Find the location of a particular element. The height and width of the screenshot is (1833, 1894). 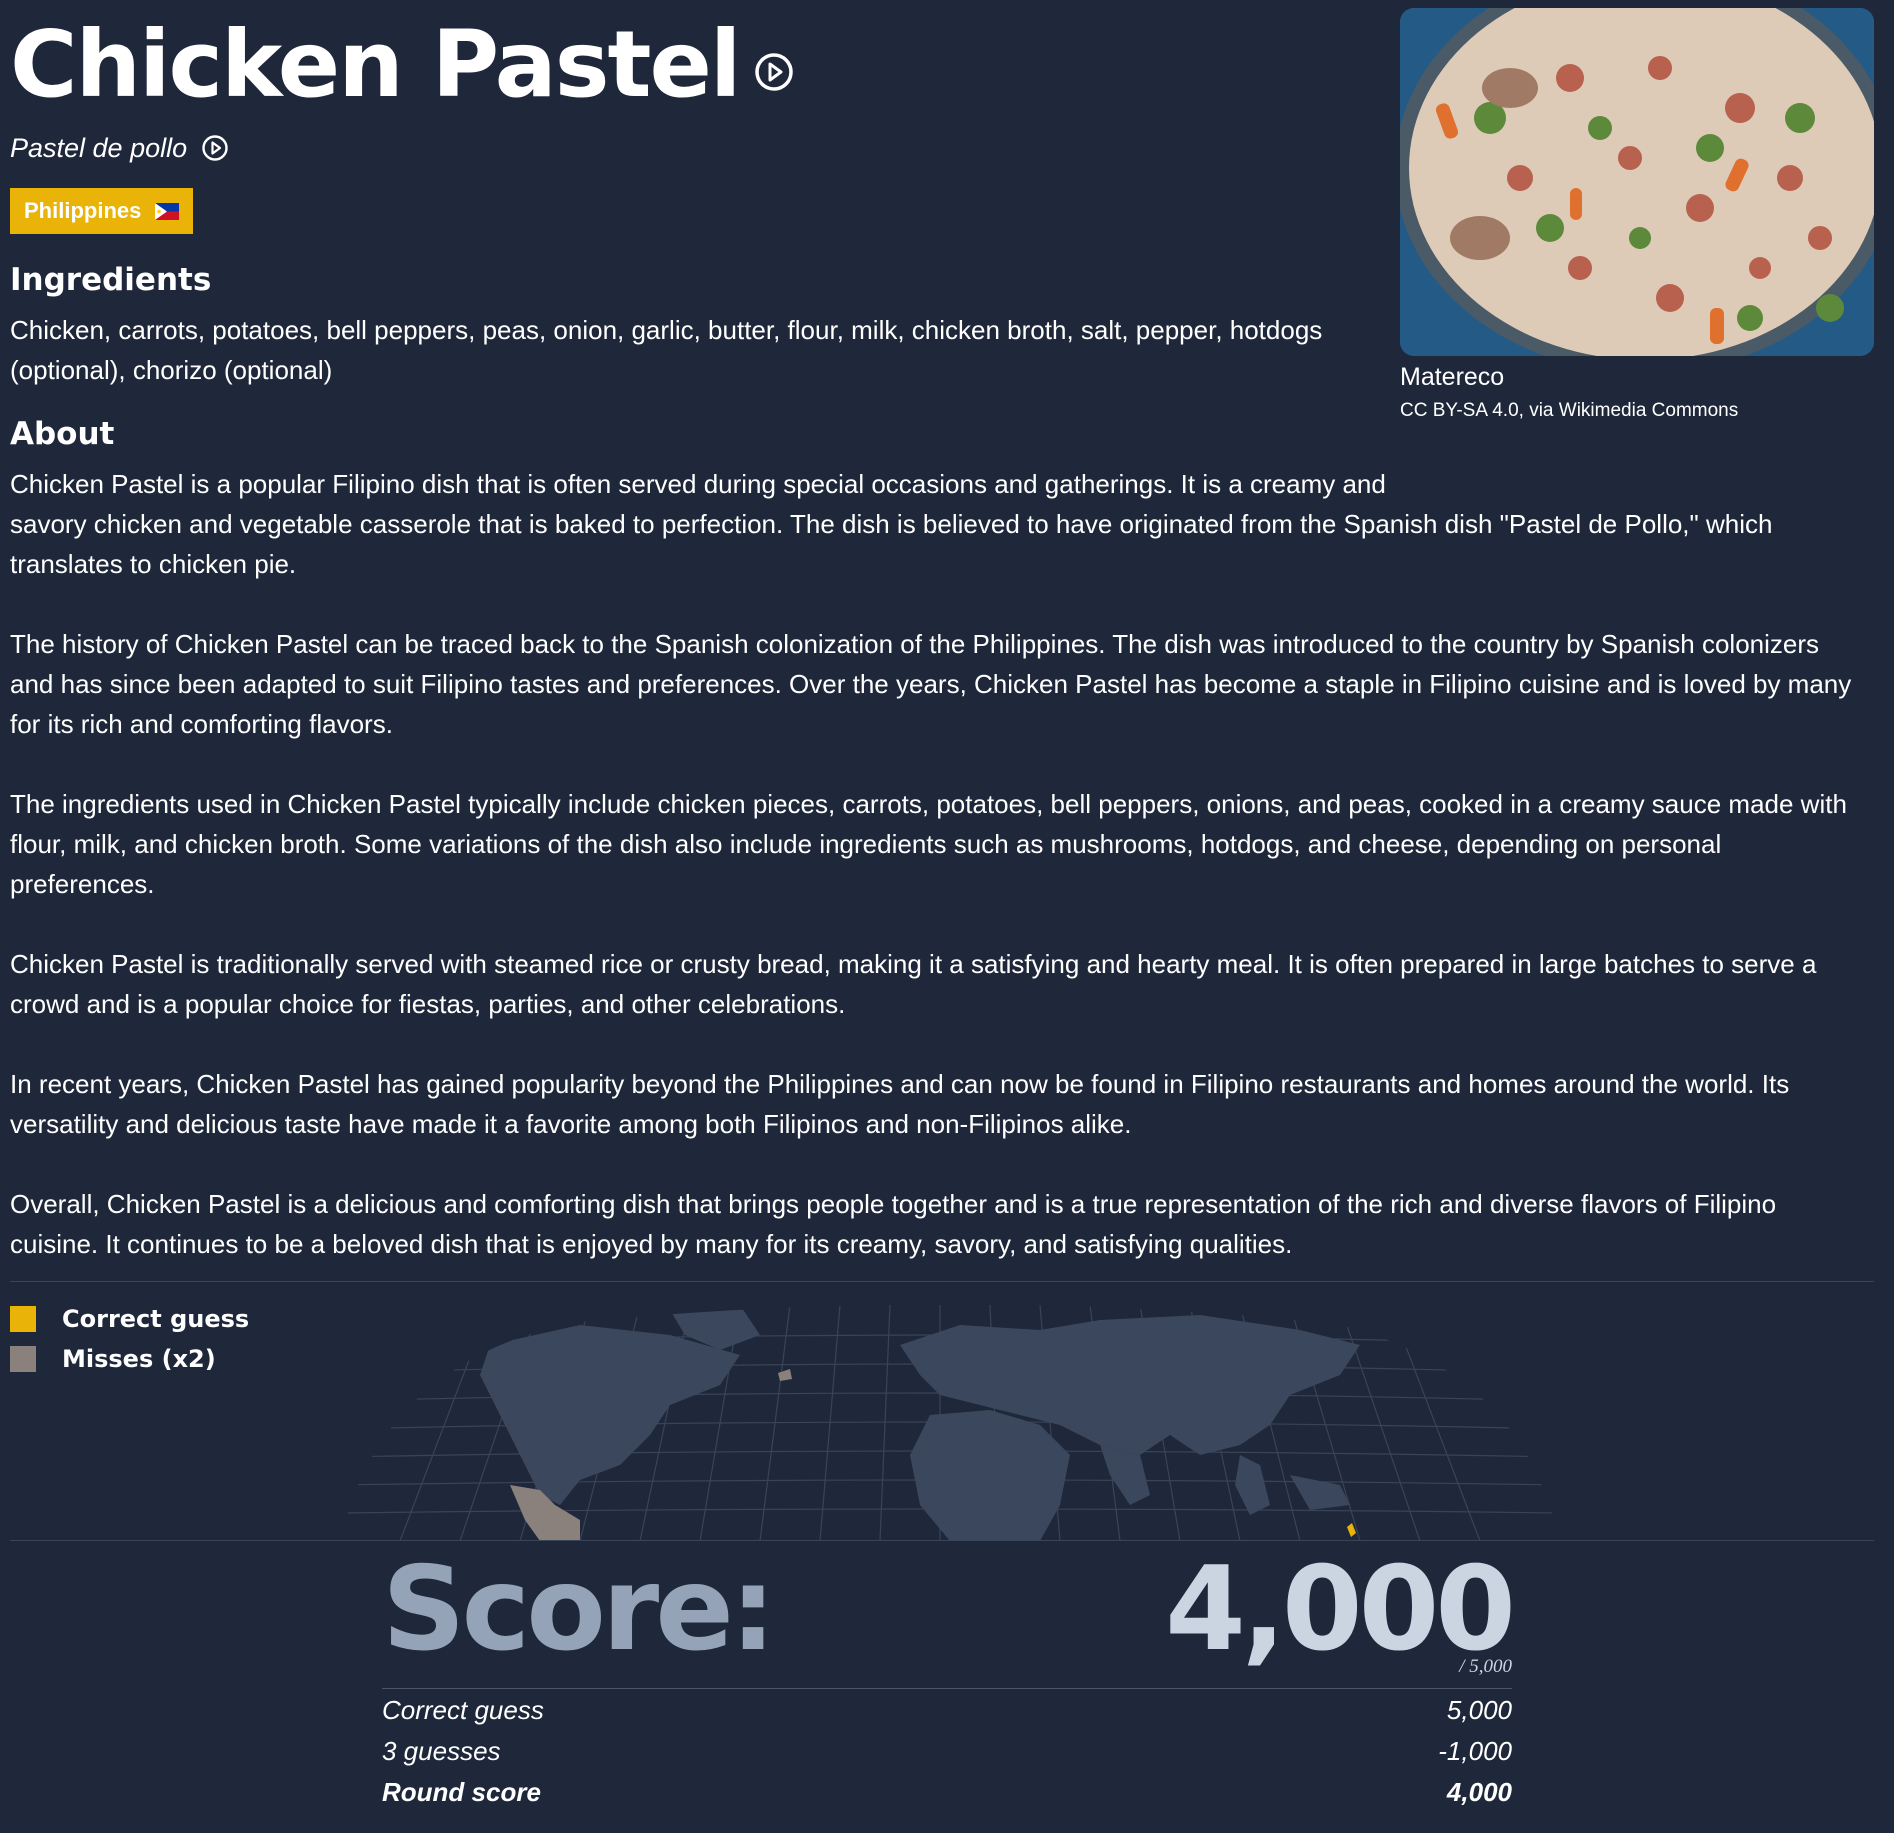

miss-swatch is located at coordinates (23, 1359).